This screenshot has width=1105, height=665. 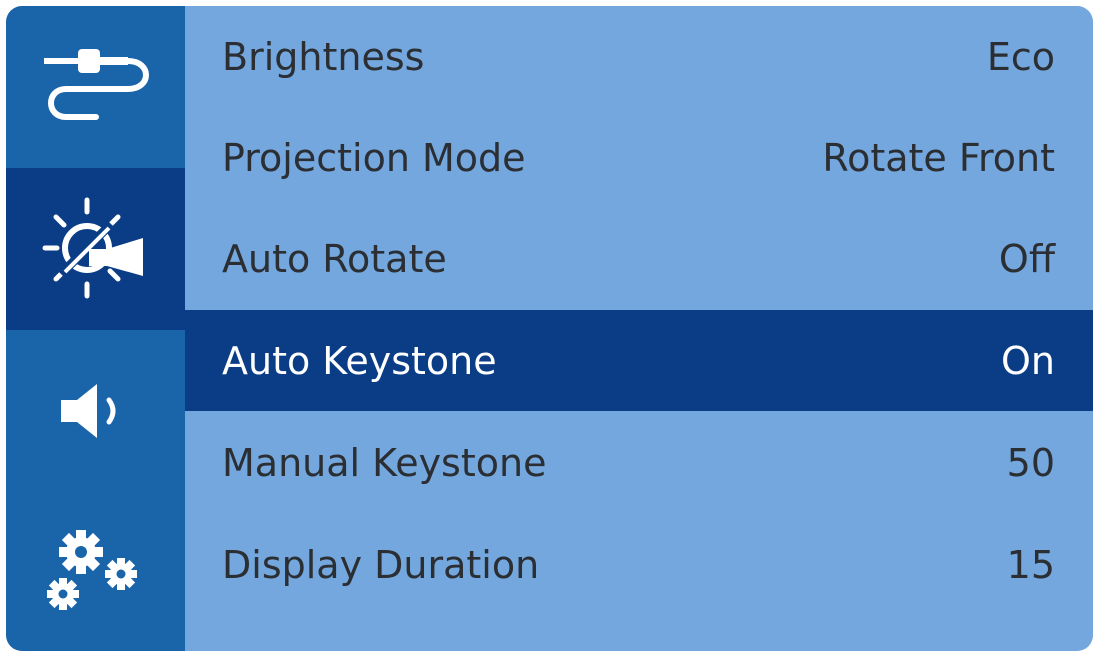 What do you see at coordinates (1026, 258) in the screenshot?
I see `menu-row-value: Off` at bounding box center [1026, 258].